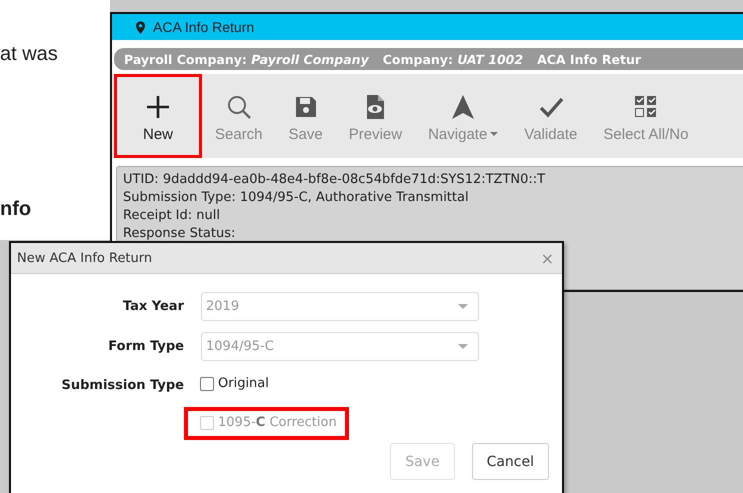  What do you see at coordinates (334, 180) in the screenshot?
I see `info-line: UTID: 9daddd94-ea0b-48e4-bf8e-08c54bfde71d:SYS12:TZTN0::T` at bounding box center [334, 180].